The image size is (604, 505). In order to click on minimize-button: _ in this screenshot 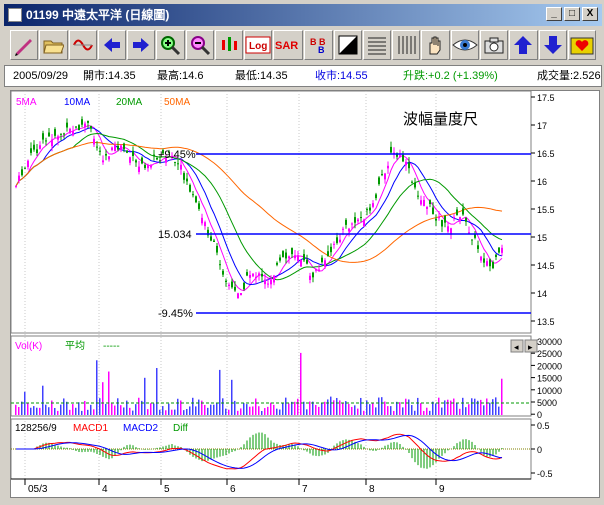, I will do `click(554, 14)`.